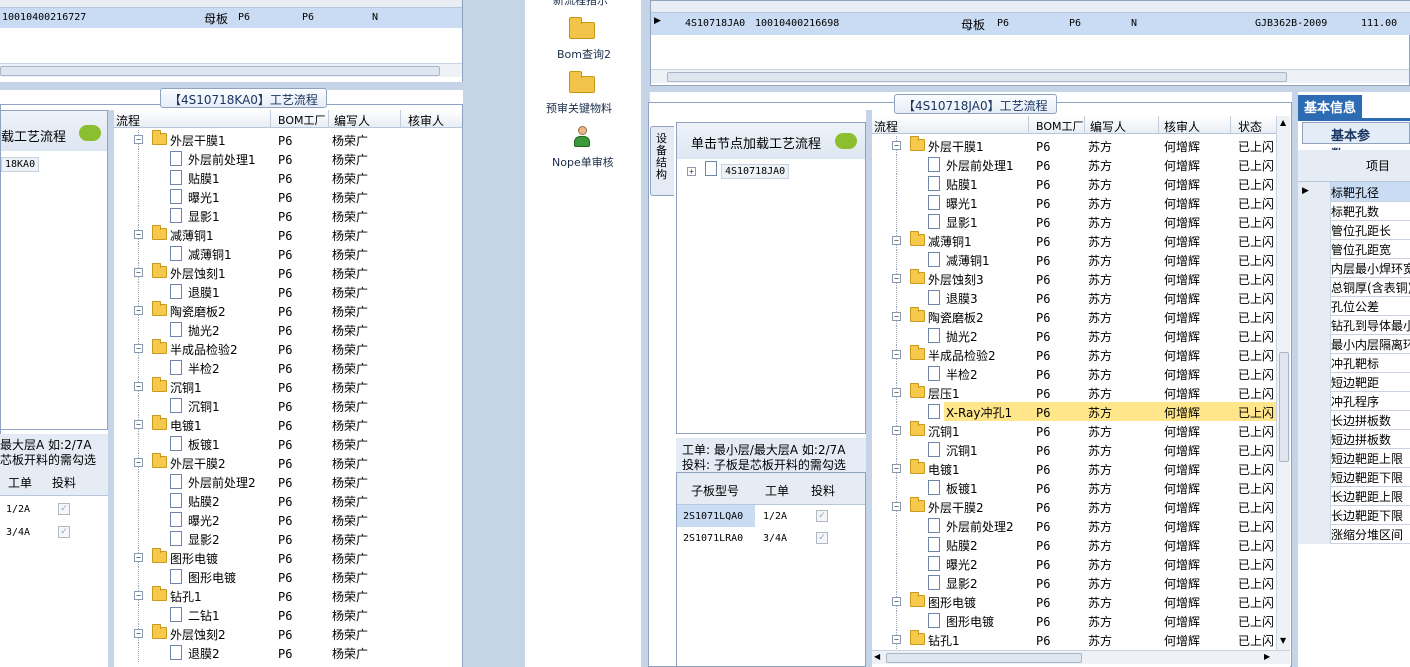 This screenshot has height=667, width=1410. Describe the element at coordinates (962, 545) in the screenshot. I see `tree-node-label: 贴膜2` at that location.